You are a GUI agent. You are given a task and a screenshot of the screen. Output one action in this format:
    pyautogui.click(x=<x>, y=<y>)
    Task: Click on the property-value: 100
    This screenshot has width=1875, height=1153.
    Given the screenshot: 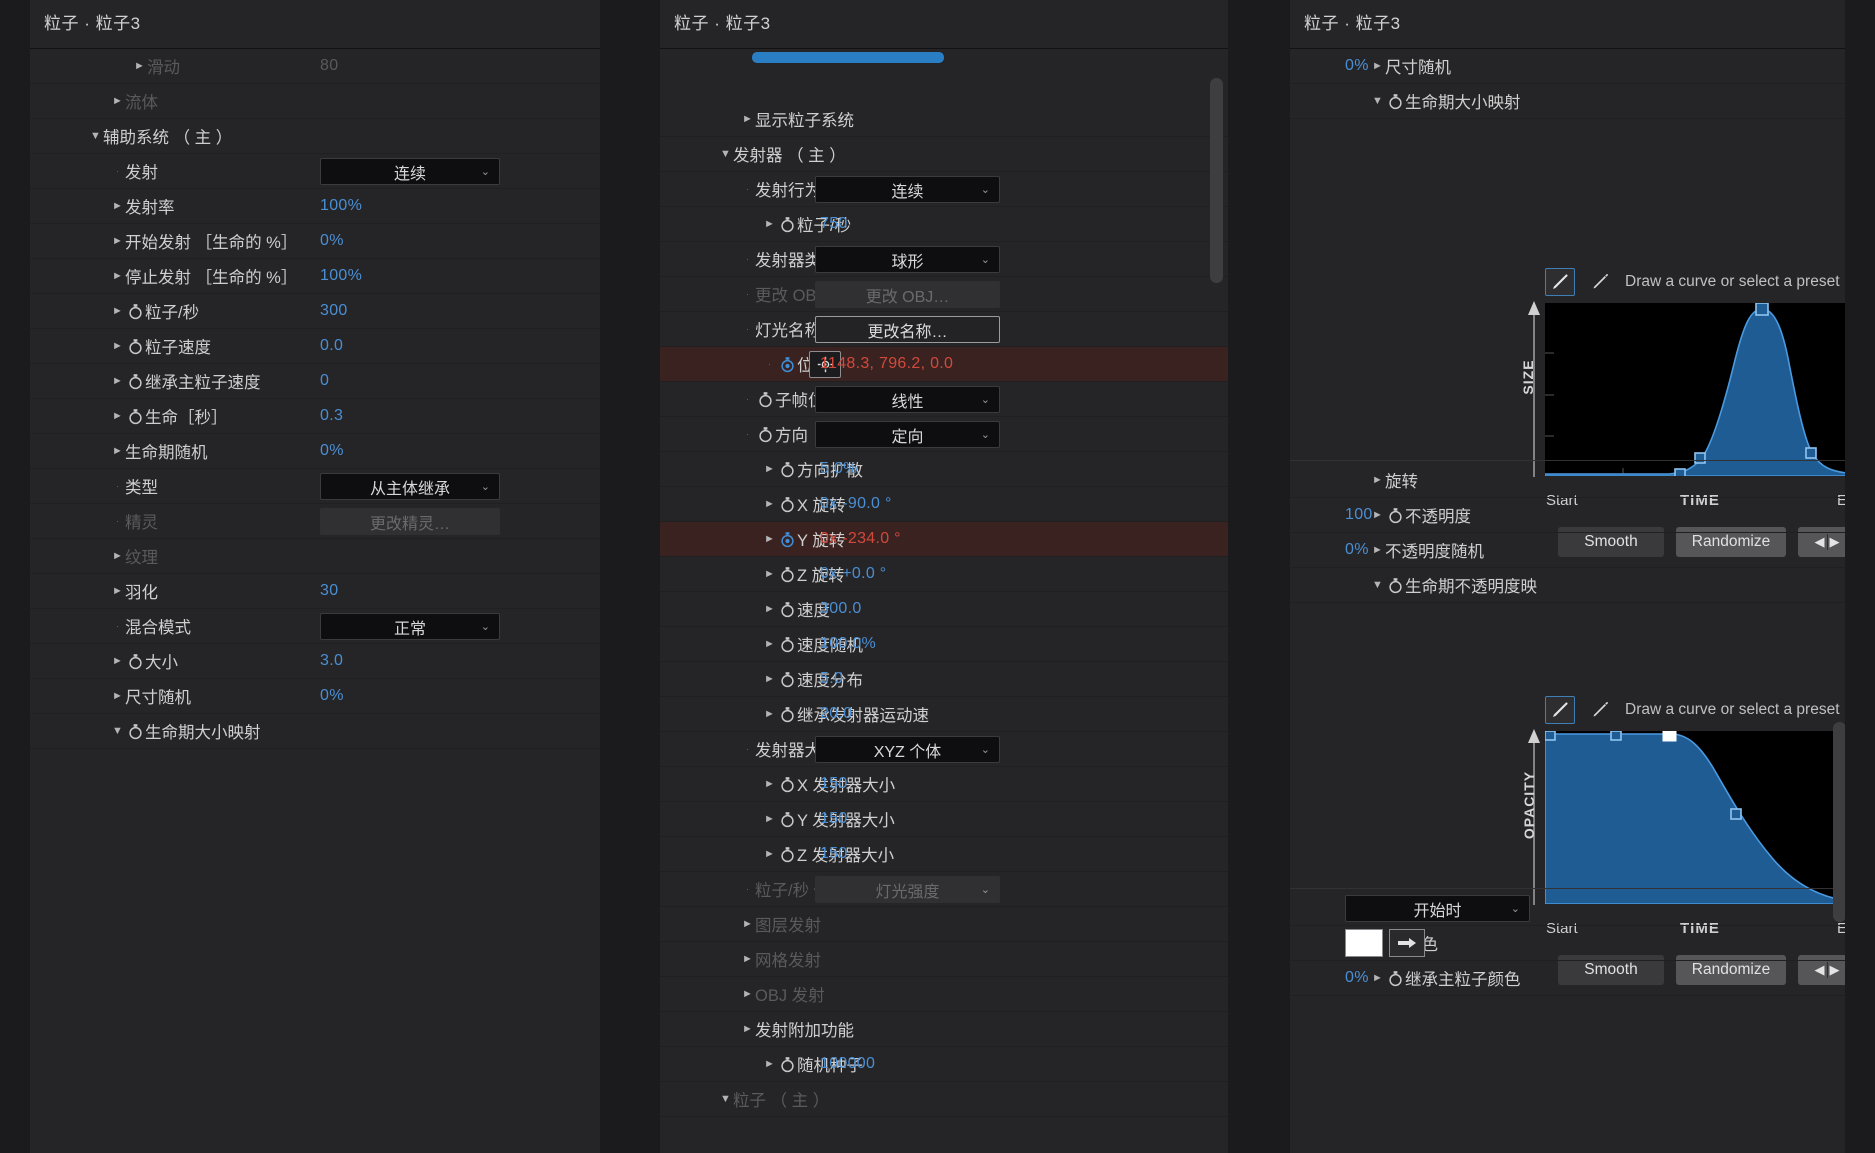 What is the action you would take?
    pyautogui.click(x=1359, y=515)
    